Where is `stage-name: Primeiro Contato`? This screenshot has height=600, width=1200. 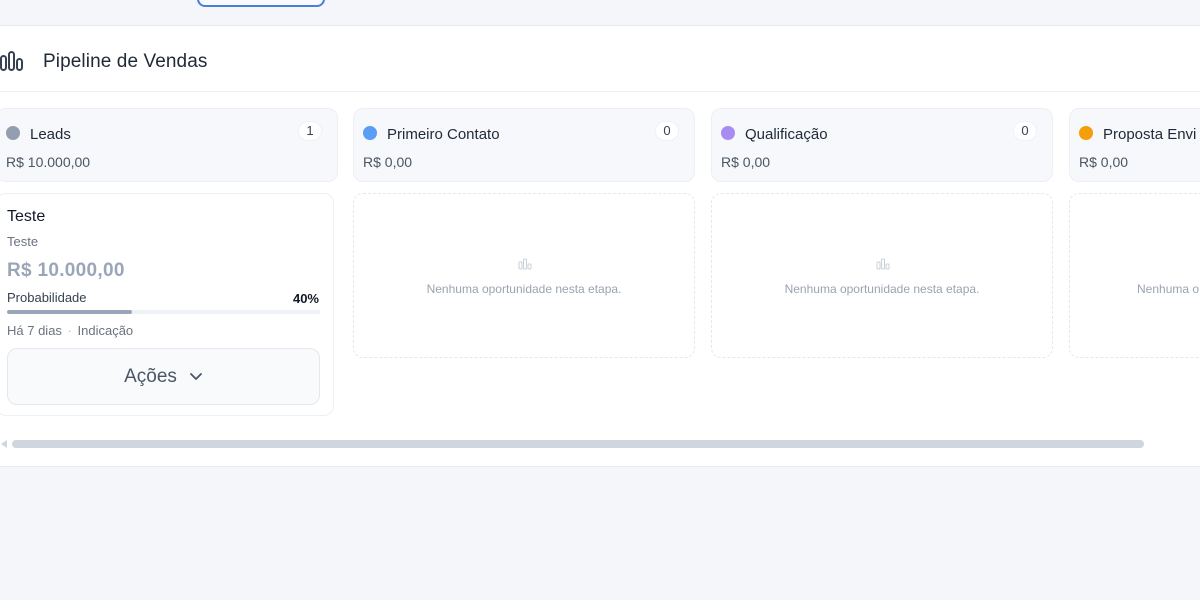
stage-name: Primeiro Contato is located at coordinates (443, 134).